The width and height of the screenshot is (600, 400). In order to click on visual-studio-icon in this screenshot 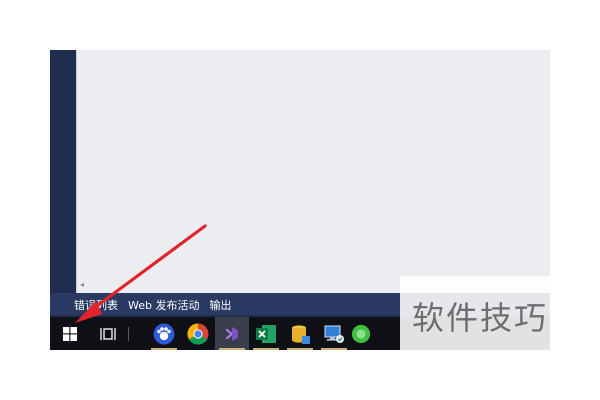, I will do `click(232, 333)`.